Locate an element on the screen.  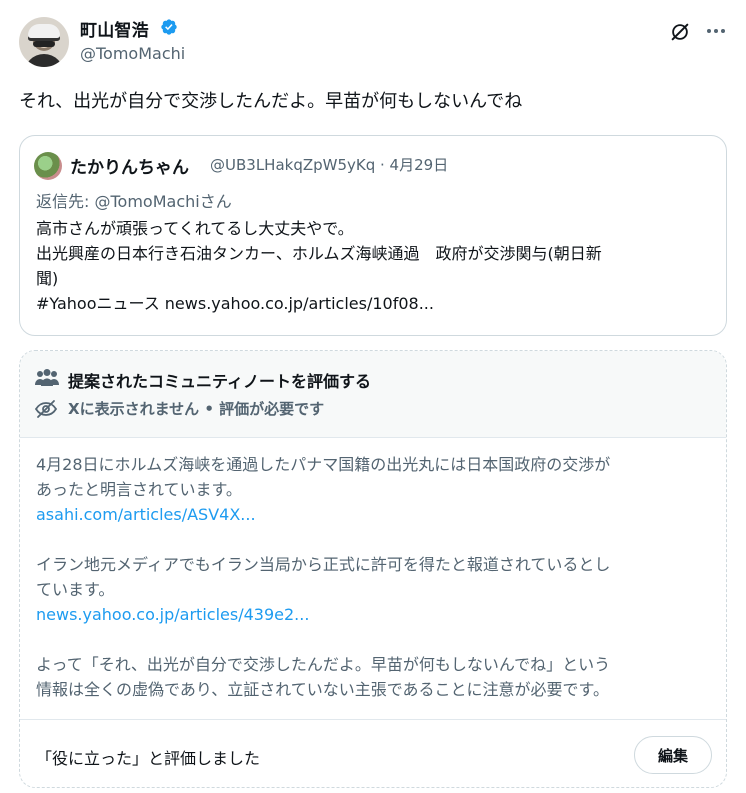
verified-badge-icon is located at coordinates (169, 27).